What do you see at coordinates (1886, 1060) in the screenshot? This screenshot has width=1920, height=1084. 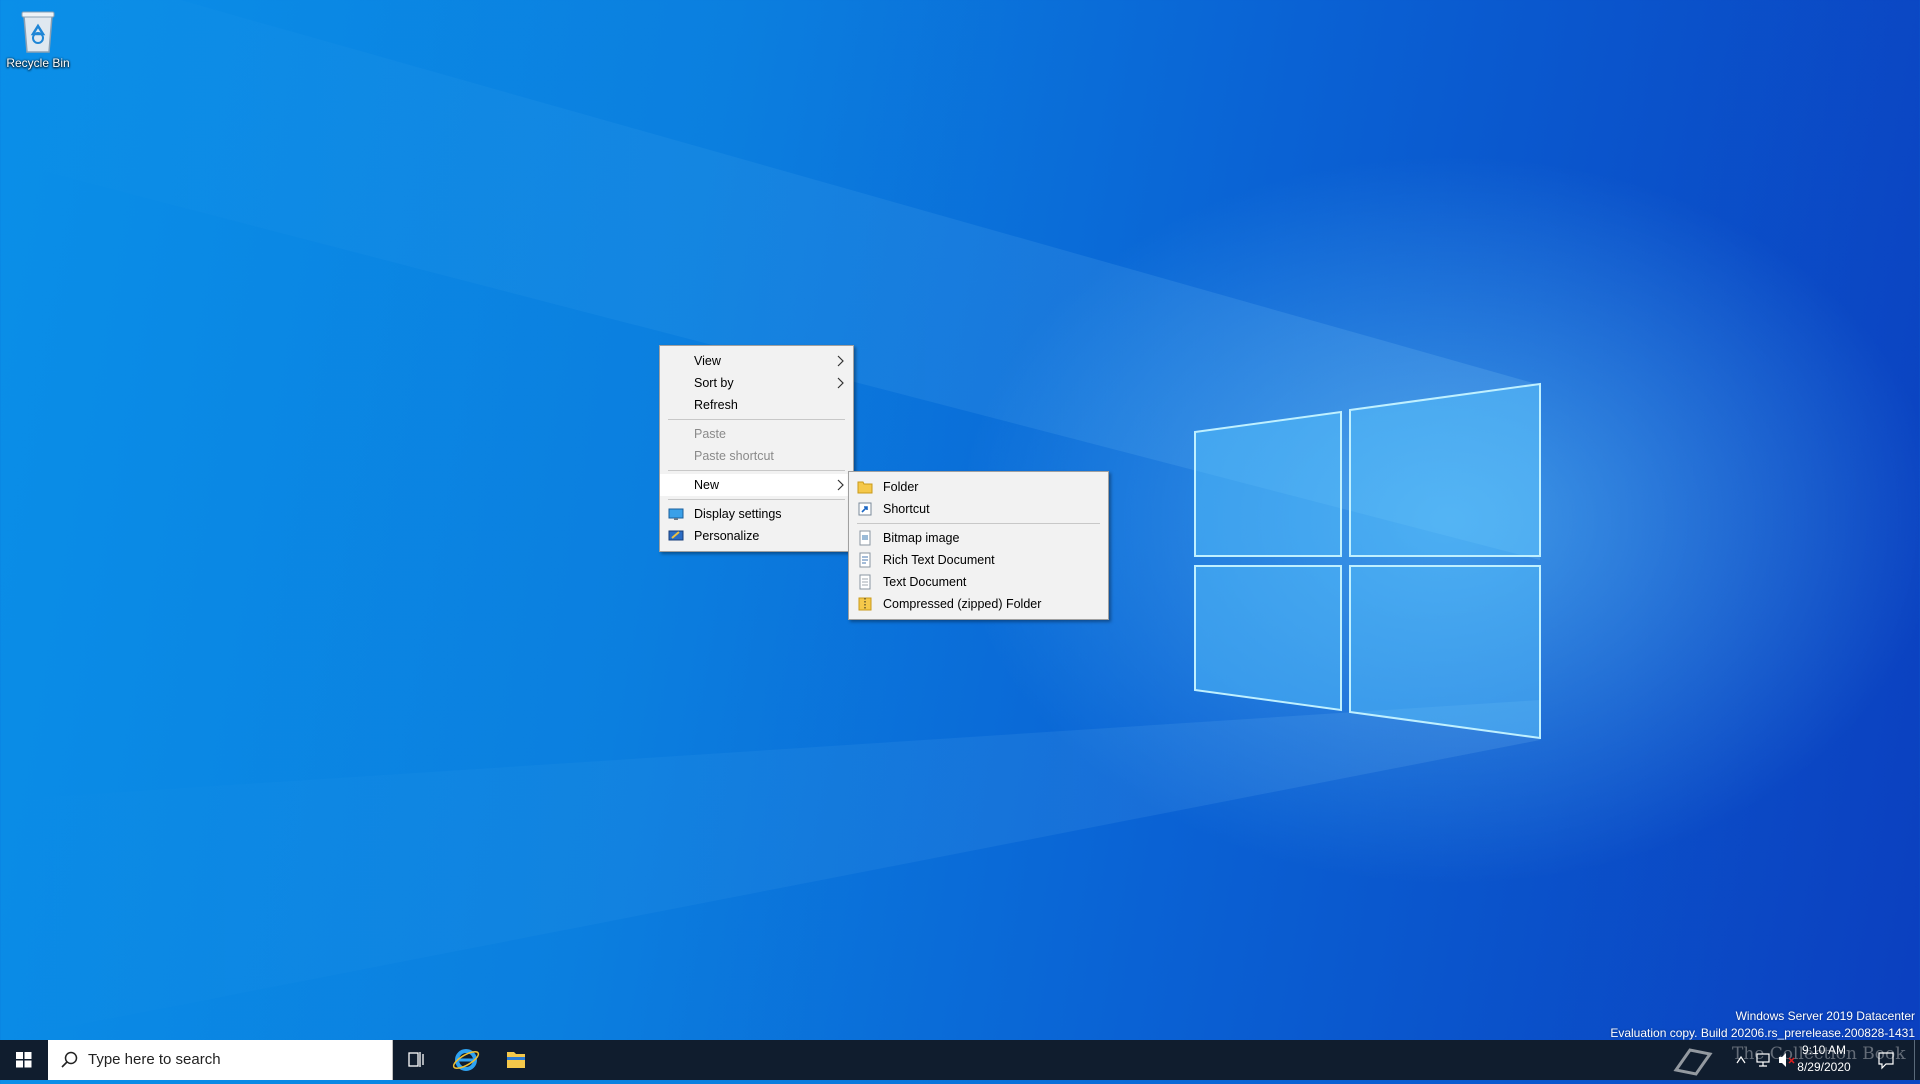 I see `action-center-icon` at bounding box center [1886, 1060].